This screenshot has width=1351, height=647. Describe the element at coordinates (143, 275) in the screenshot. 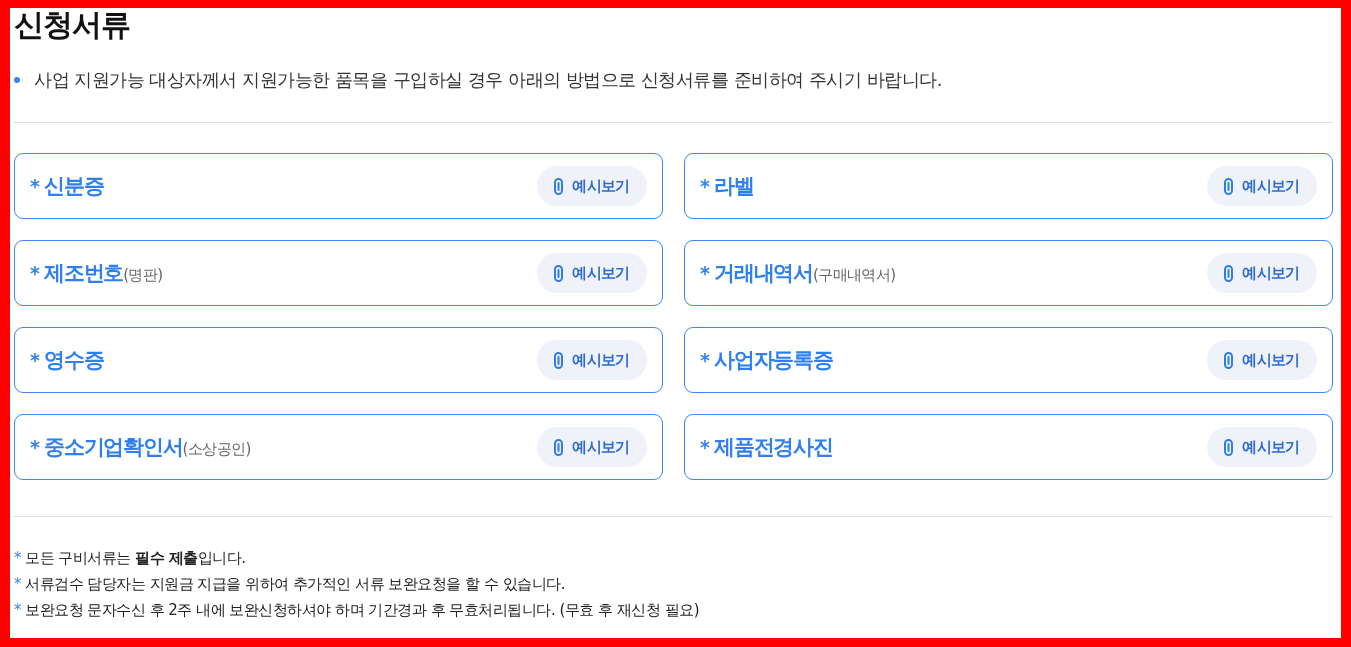

I see `document-note: (명판)` at that location.